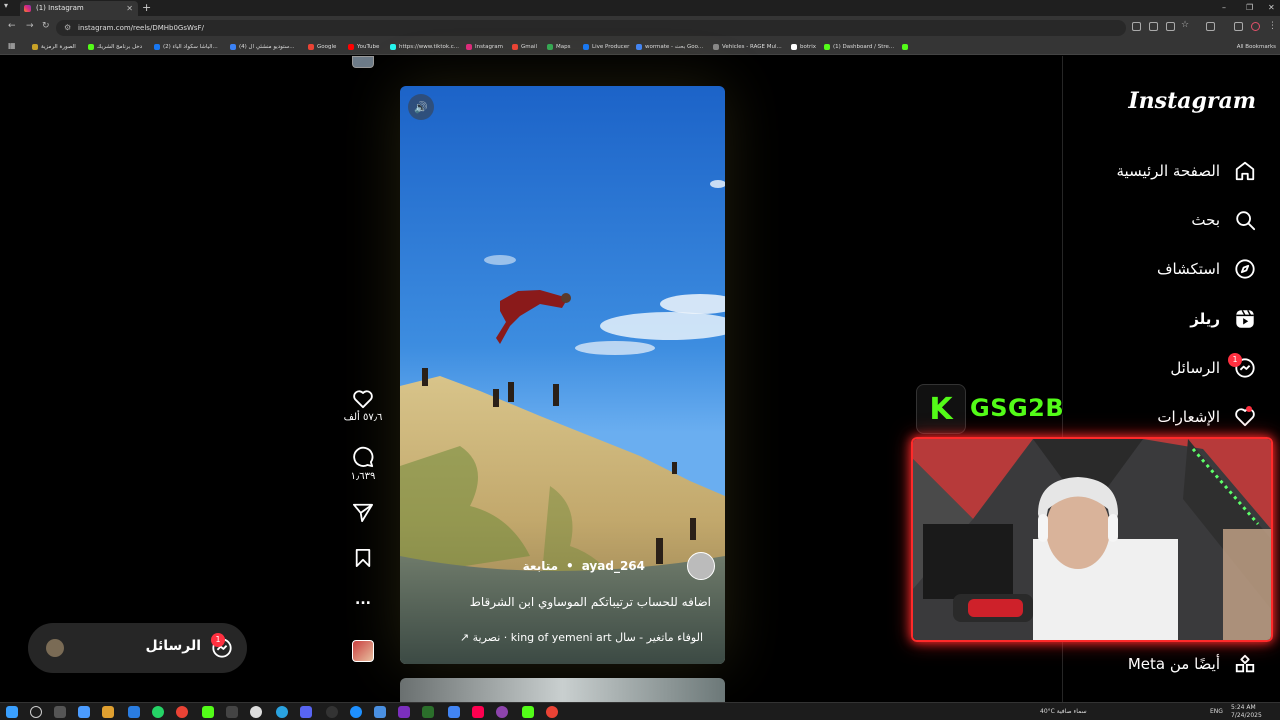 This screenshot has width=1280, height=720. What do you see at coordinates (1185, 25) in the screenshot?
I see `bookmark-star-icon: ☆` at bounding box center [1185, 25].